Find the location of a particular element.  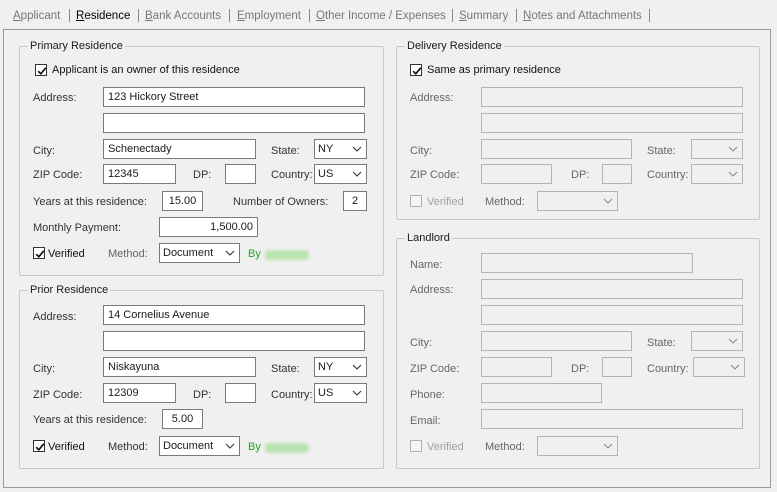

landlord-city-input is located at coordinates (556, 341).